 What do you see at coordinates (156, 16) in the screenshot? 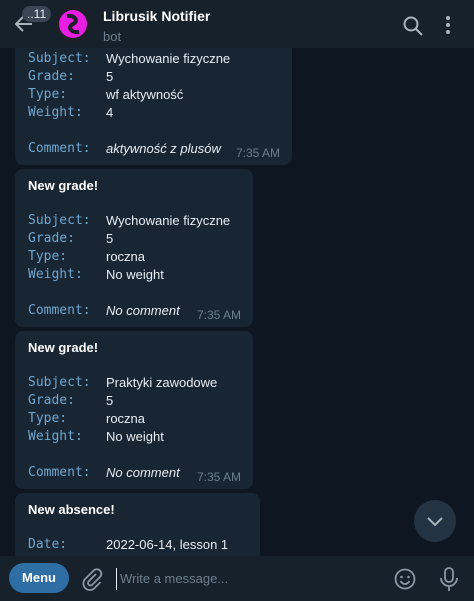
I see `chat-title: Librusik Notifier` at bounding box center [156, 16].